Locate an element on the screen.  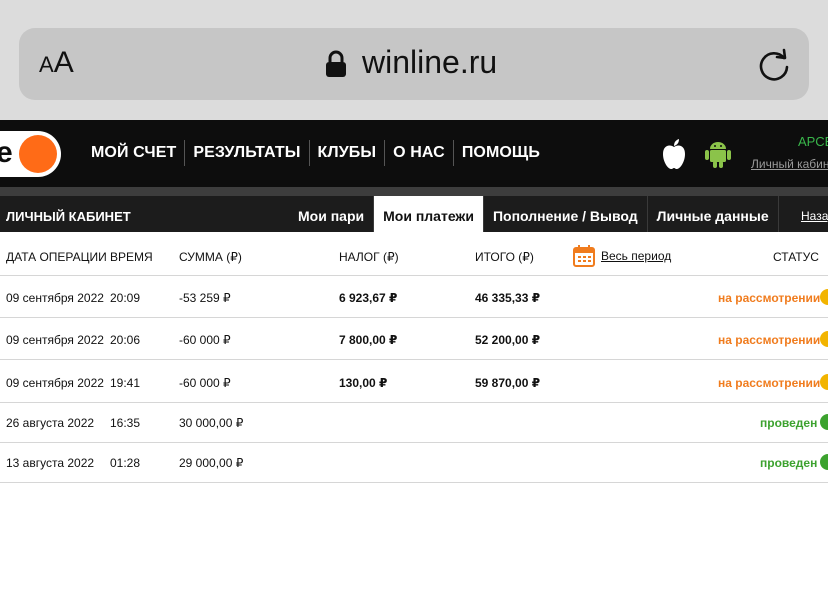
site-logo: e is located at coordinates (30, 154).